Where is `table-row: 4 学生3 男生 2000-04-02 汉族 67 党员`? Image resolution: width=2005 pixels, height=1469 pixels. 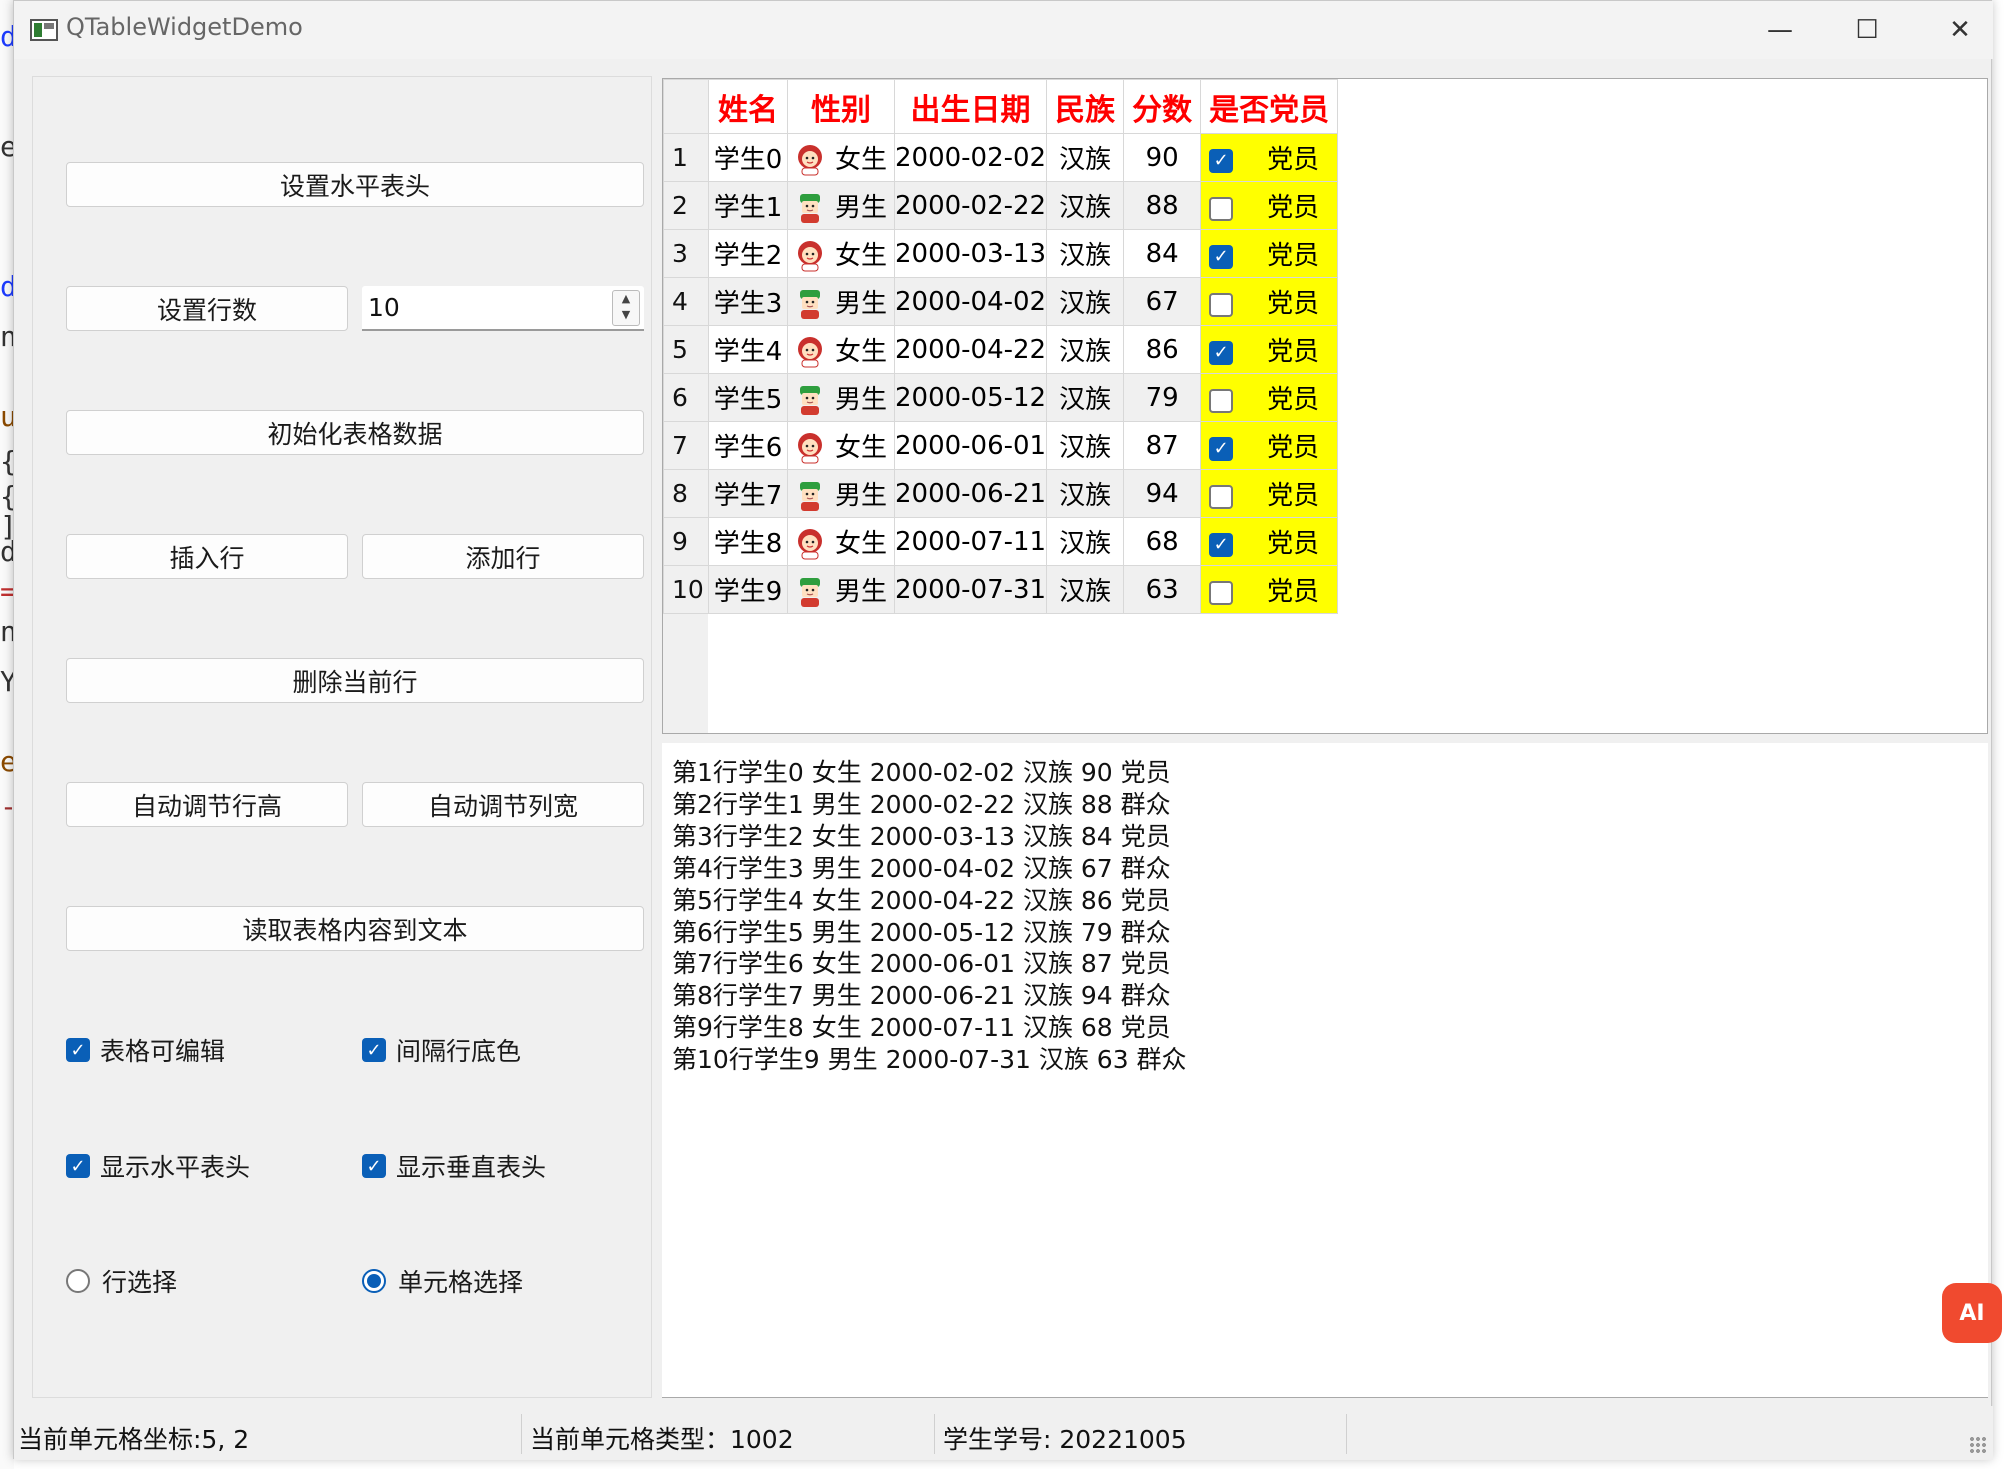 table-row: 4 学生3 男生 2000-04-02 汉族 67 党员 is located at coordinates (1001, 301).